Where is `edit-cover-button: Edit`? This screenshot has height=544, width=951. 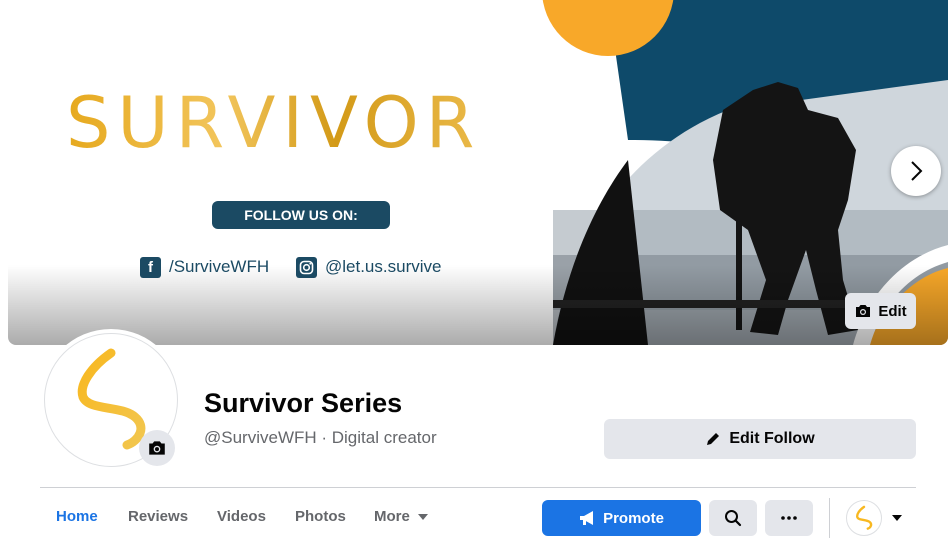 edit-cover-button: Edit is located at coordinates (880, 311).